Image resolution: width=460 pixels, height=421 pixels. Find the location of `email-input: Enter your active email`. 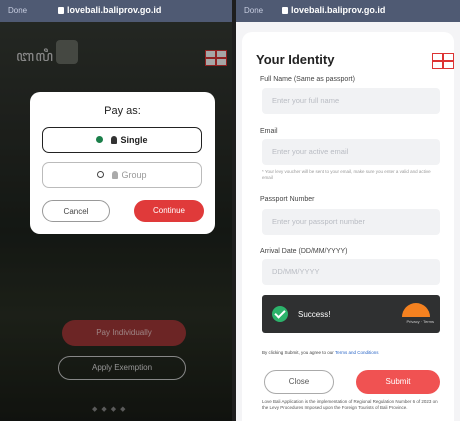

email-input: Enter your active email is located at coordinates (351, 152).